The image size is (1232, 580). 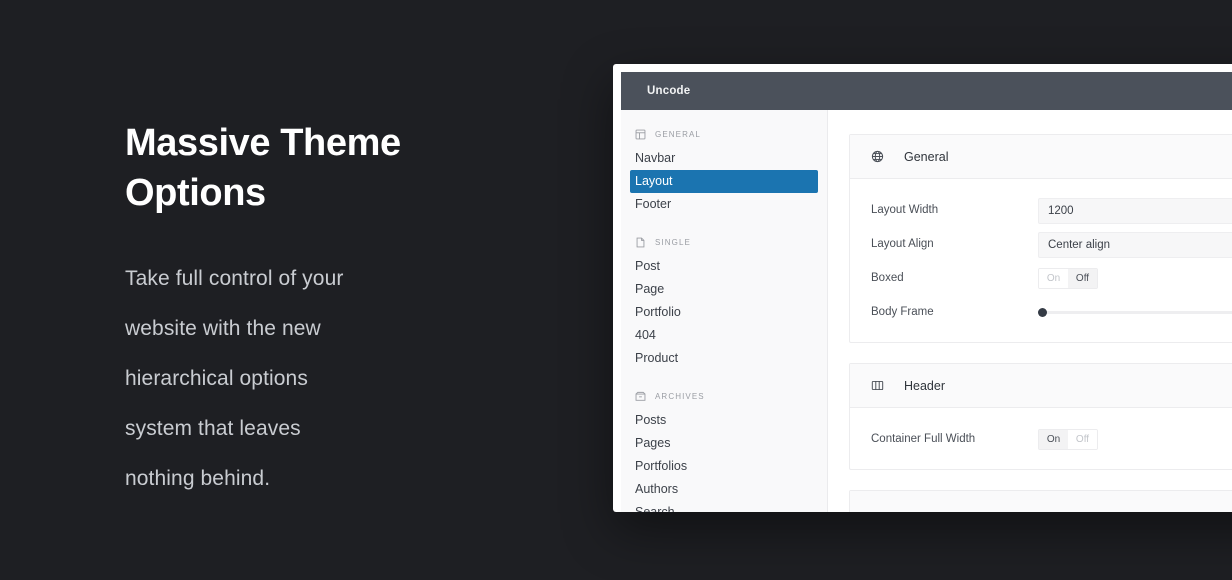 I want to click on card-body-general: Layout Width Layout Align Center align, so click(x=1041, y=260).